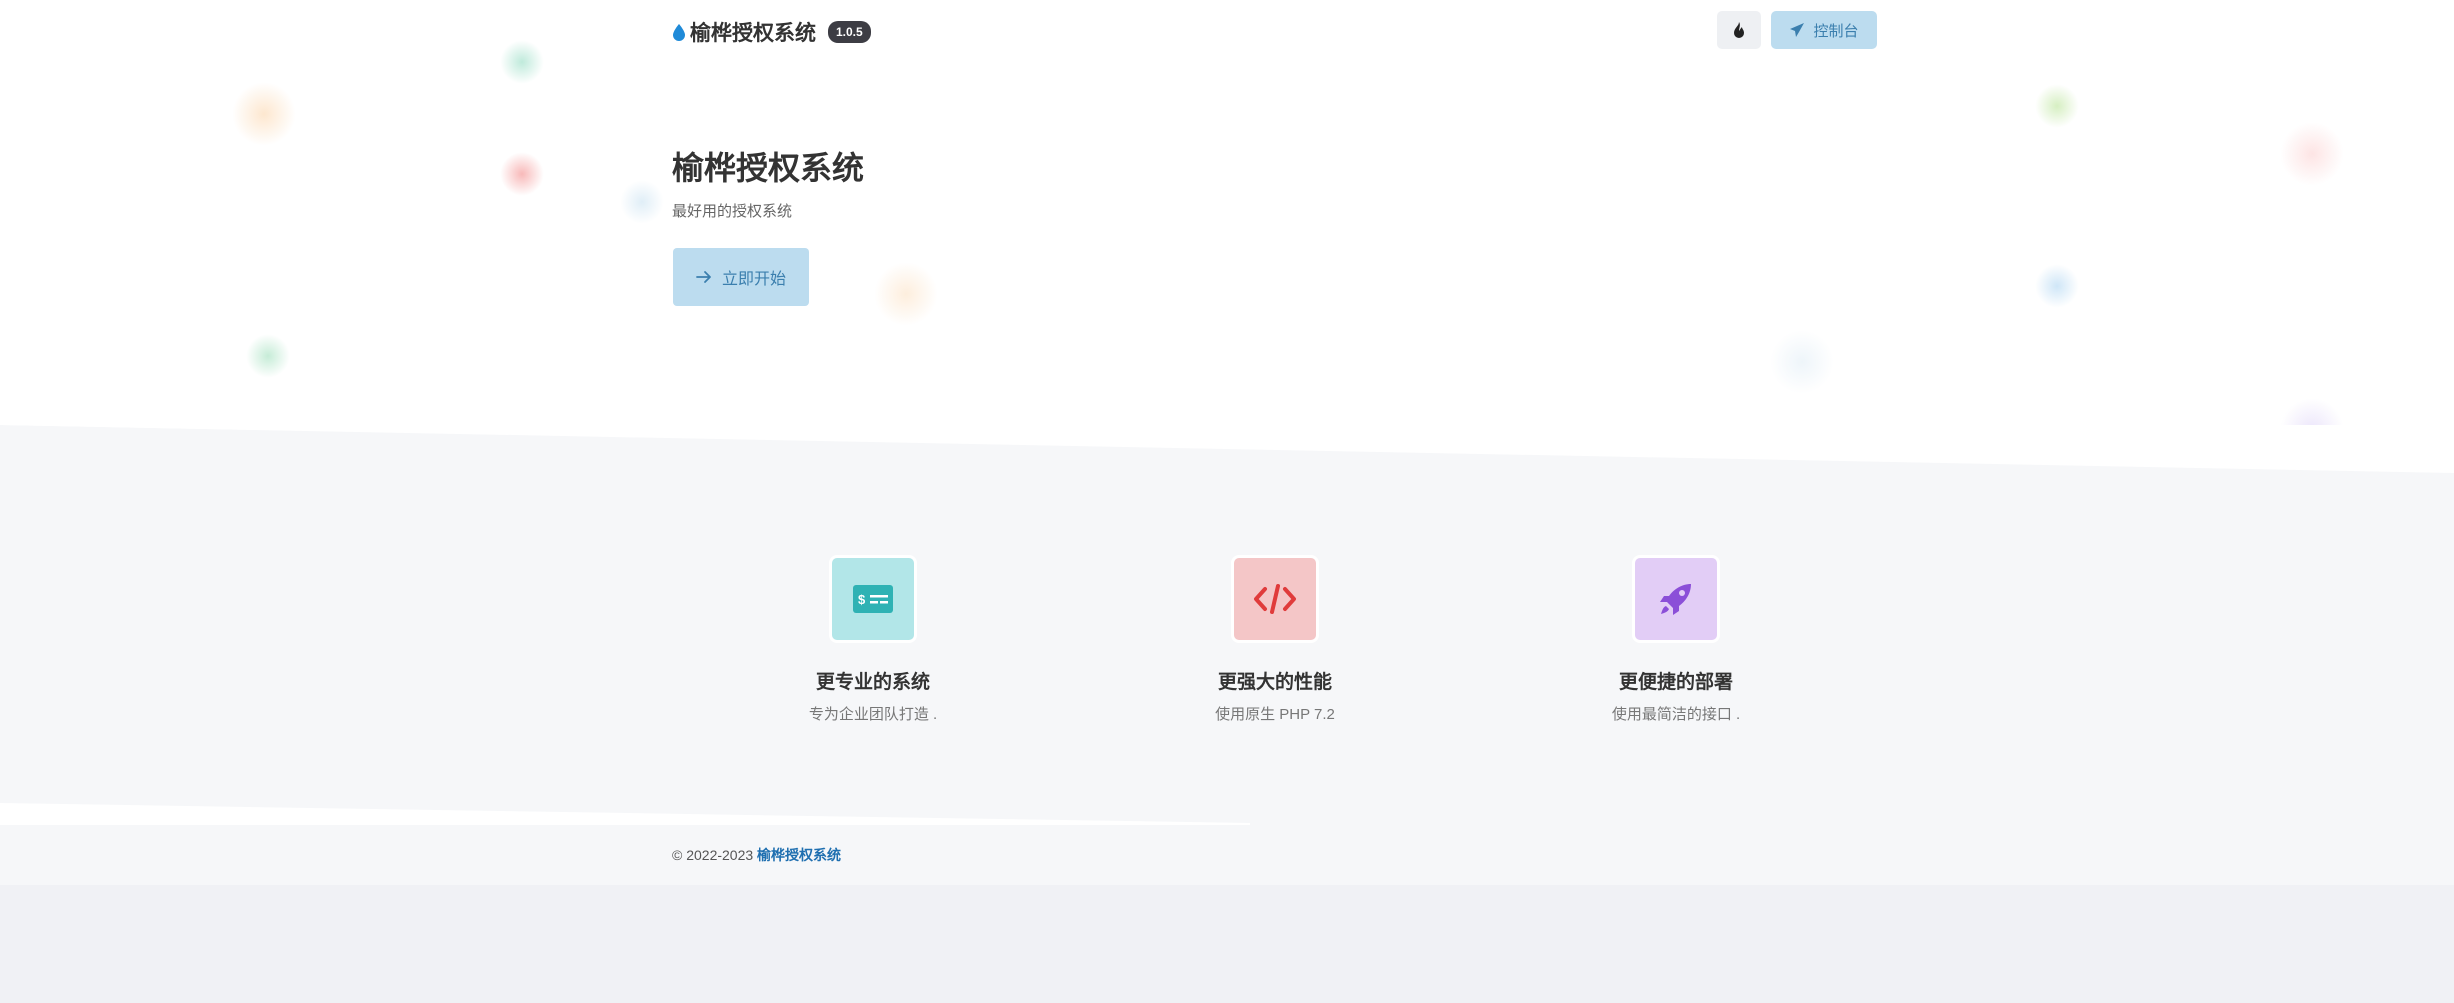 This screenshot has width=2454, height=1003. What do you see at coordinates (849, 32) in the screenshot?
I see `version-badge: 1.0.5` at bounding box center [849, 32].